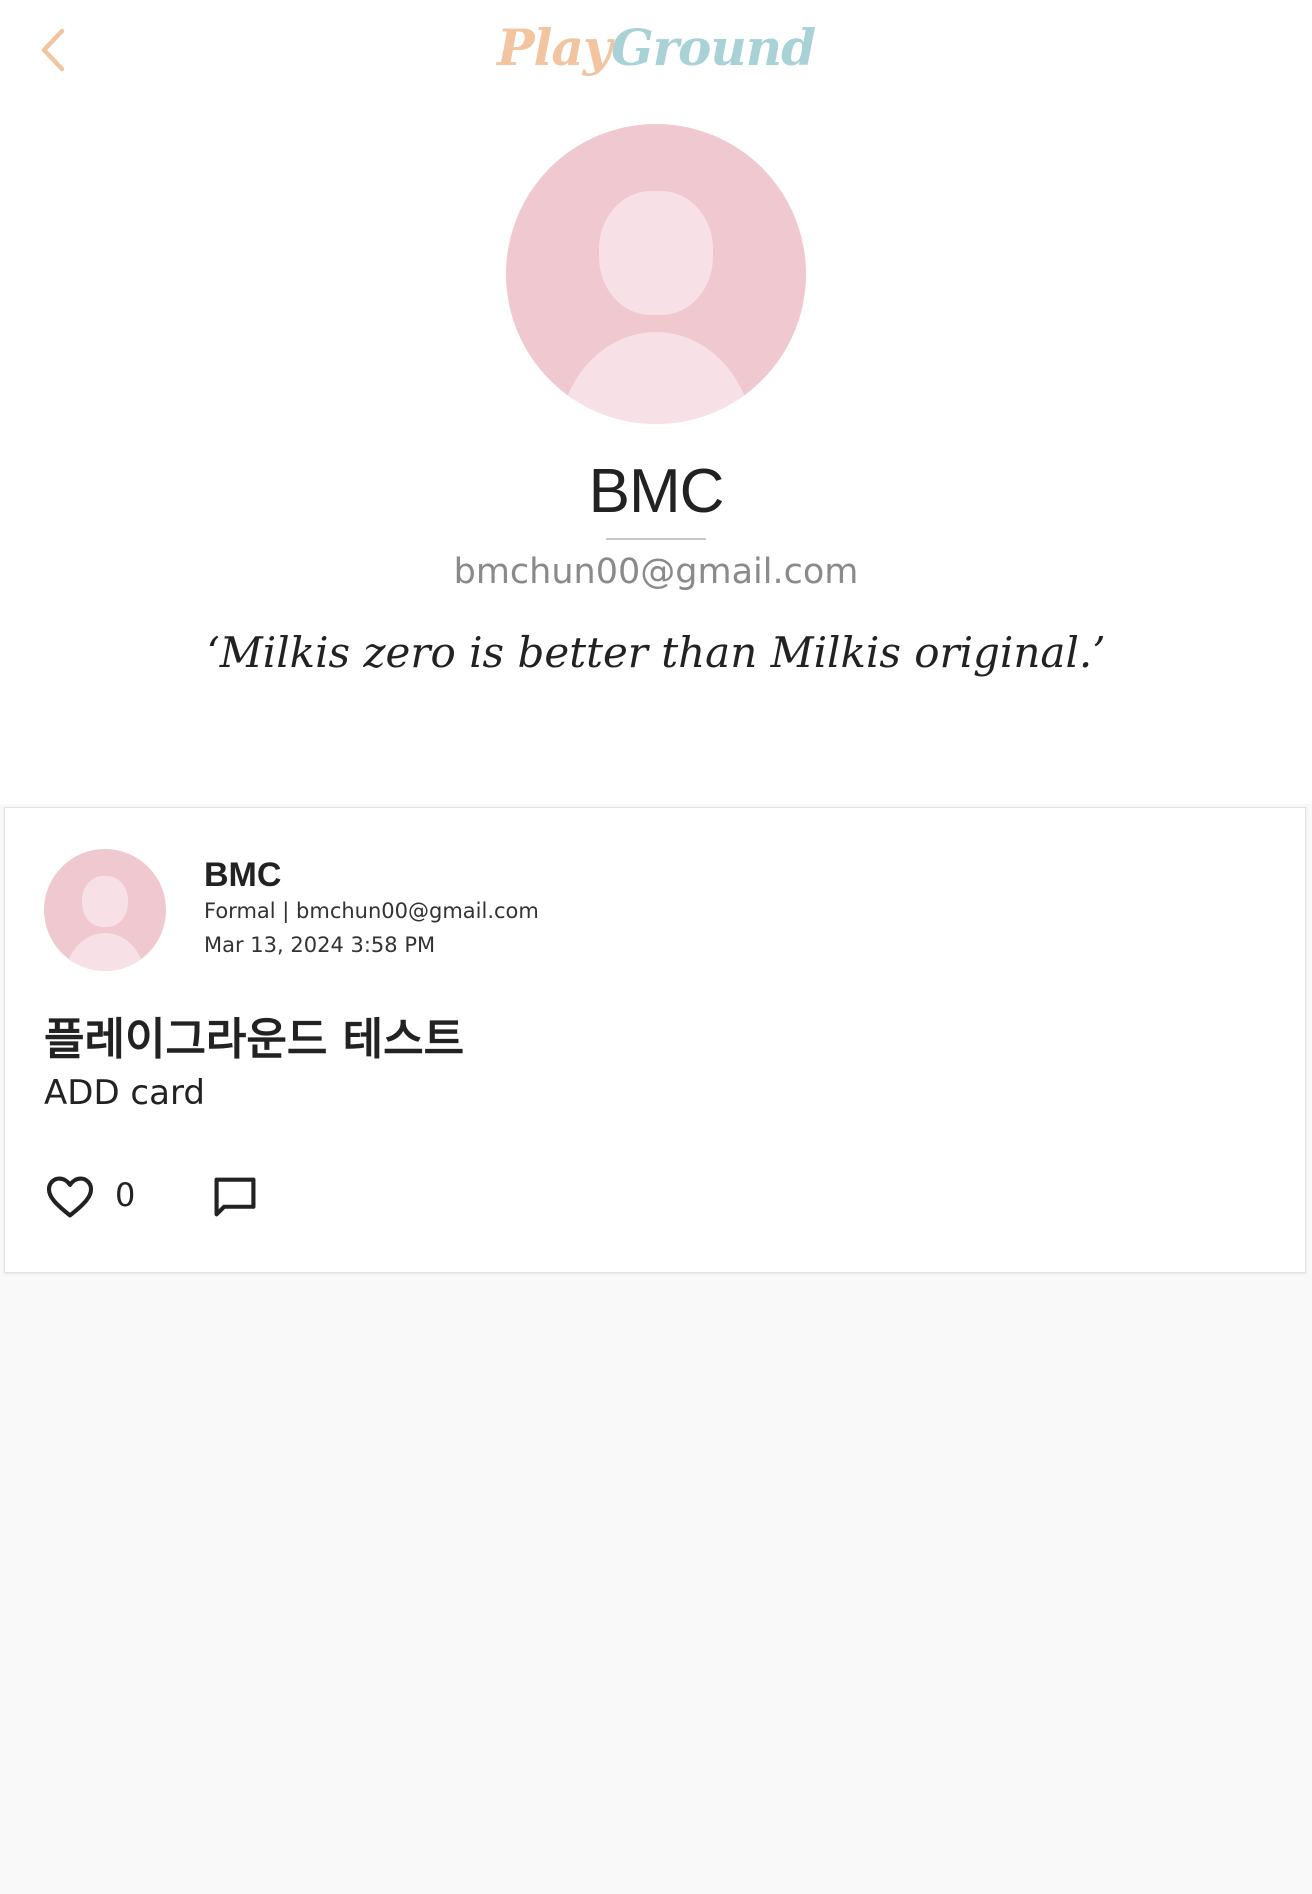  Describe the element at coordinates (105, 910) in the screenshot. I see `post-author-avatar` at that location.